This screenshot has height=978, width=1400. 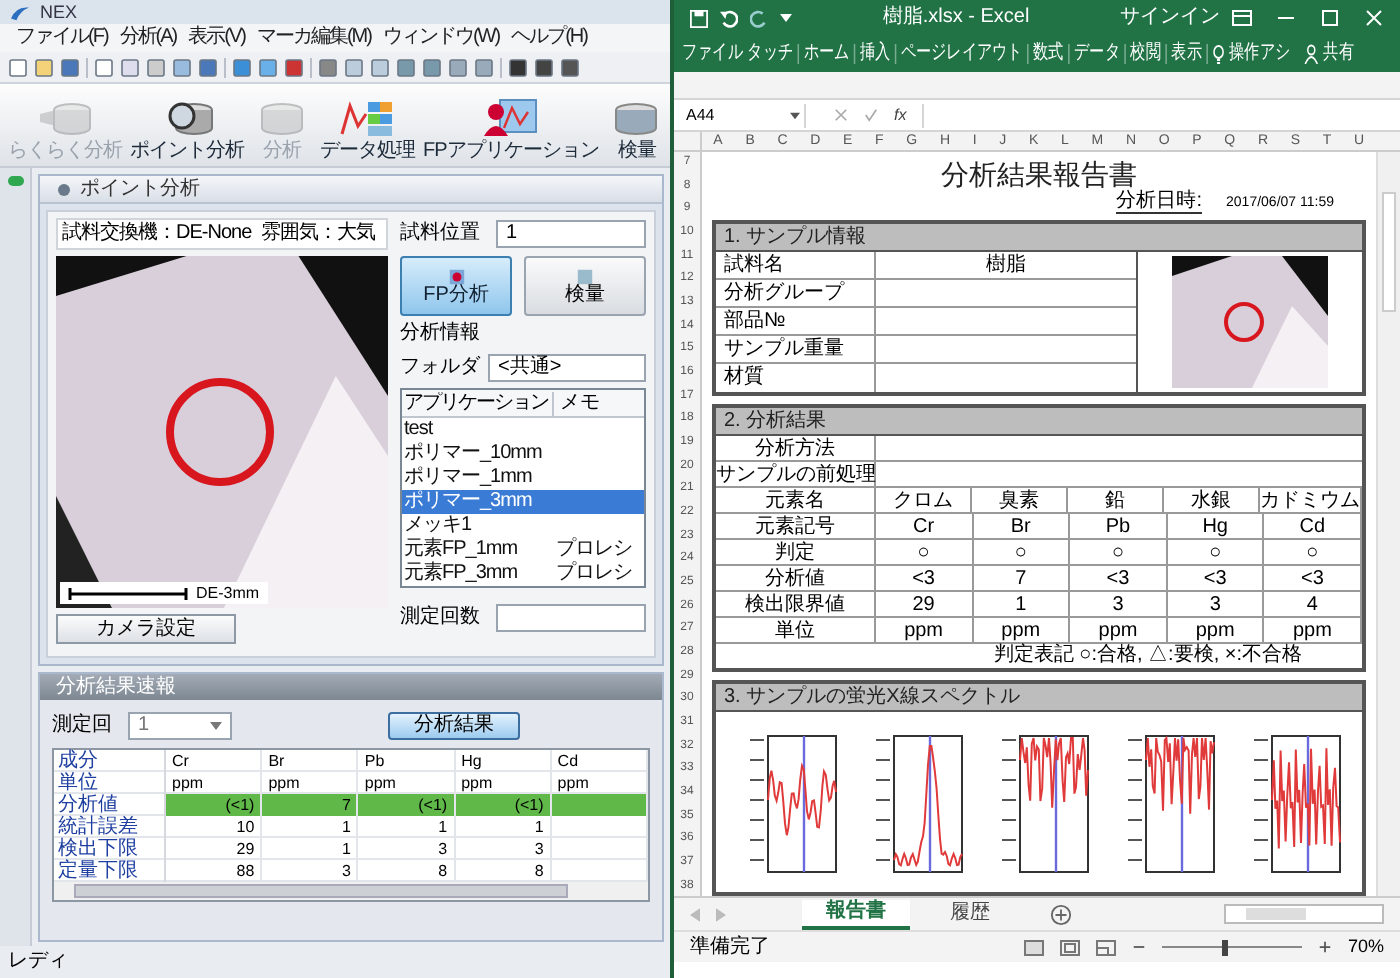 What do you see at coordinates (1039, 422) in the screenshot?
I see `section-heading: 2. 分析結果` at bounding box center [1039, 422].